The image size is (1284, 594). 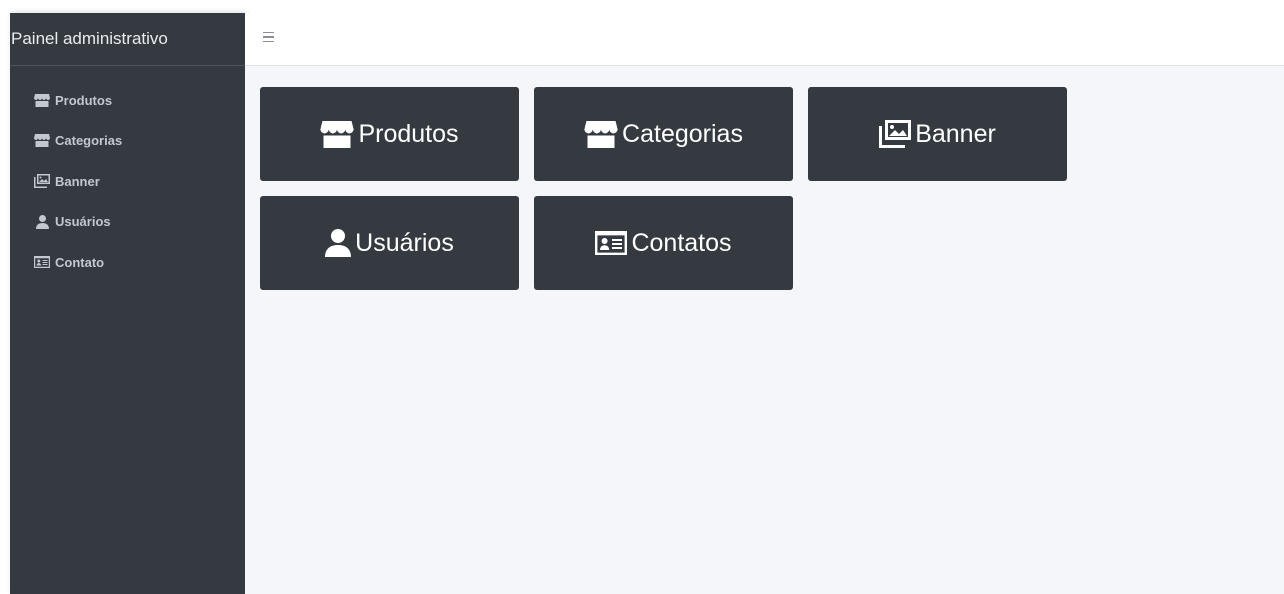 What do you see at coordinates (127, 222) in the screenshot?
I see `sidebar-item-usuarios: Usuários` at bounding box center [127, 222].